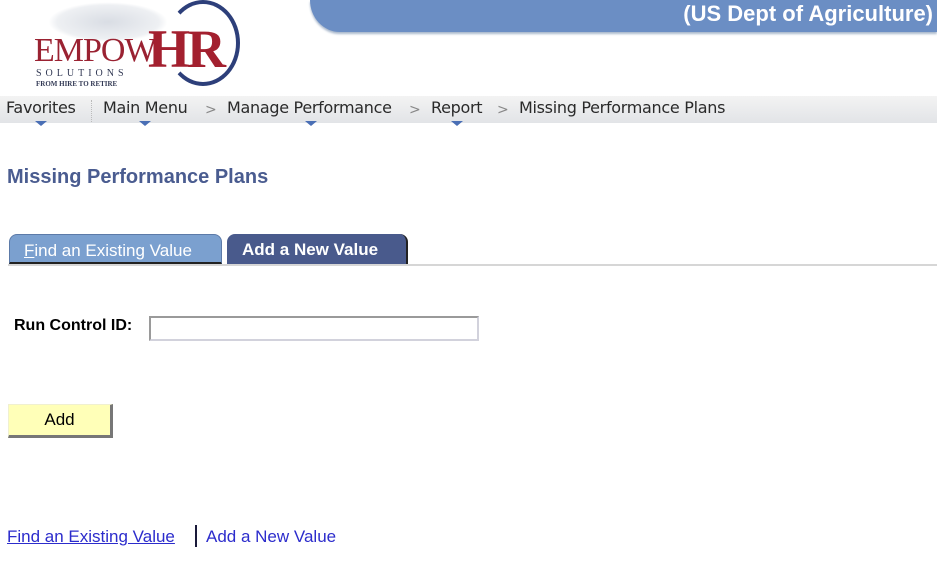  I want to click on footer-link-add-new-value: Add a New Value, so click(271, 537).